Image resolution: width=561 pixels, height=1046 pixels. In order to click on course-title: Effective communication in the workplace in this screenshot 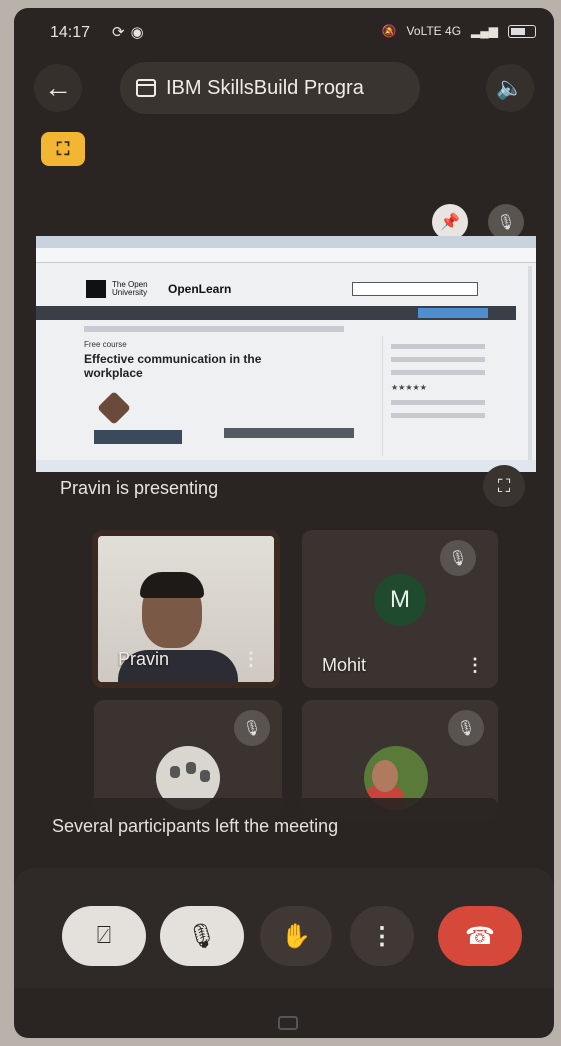, I will do `click(173, 366)`.